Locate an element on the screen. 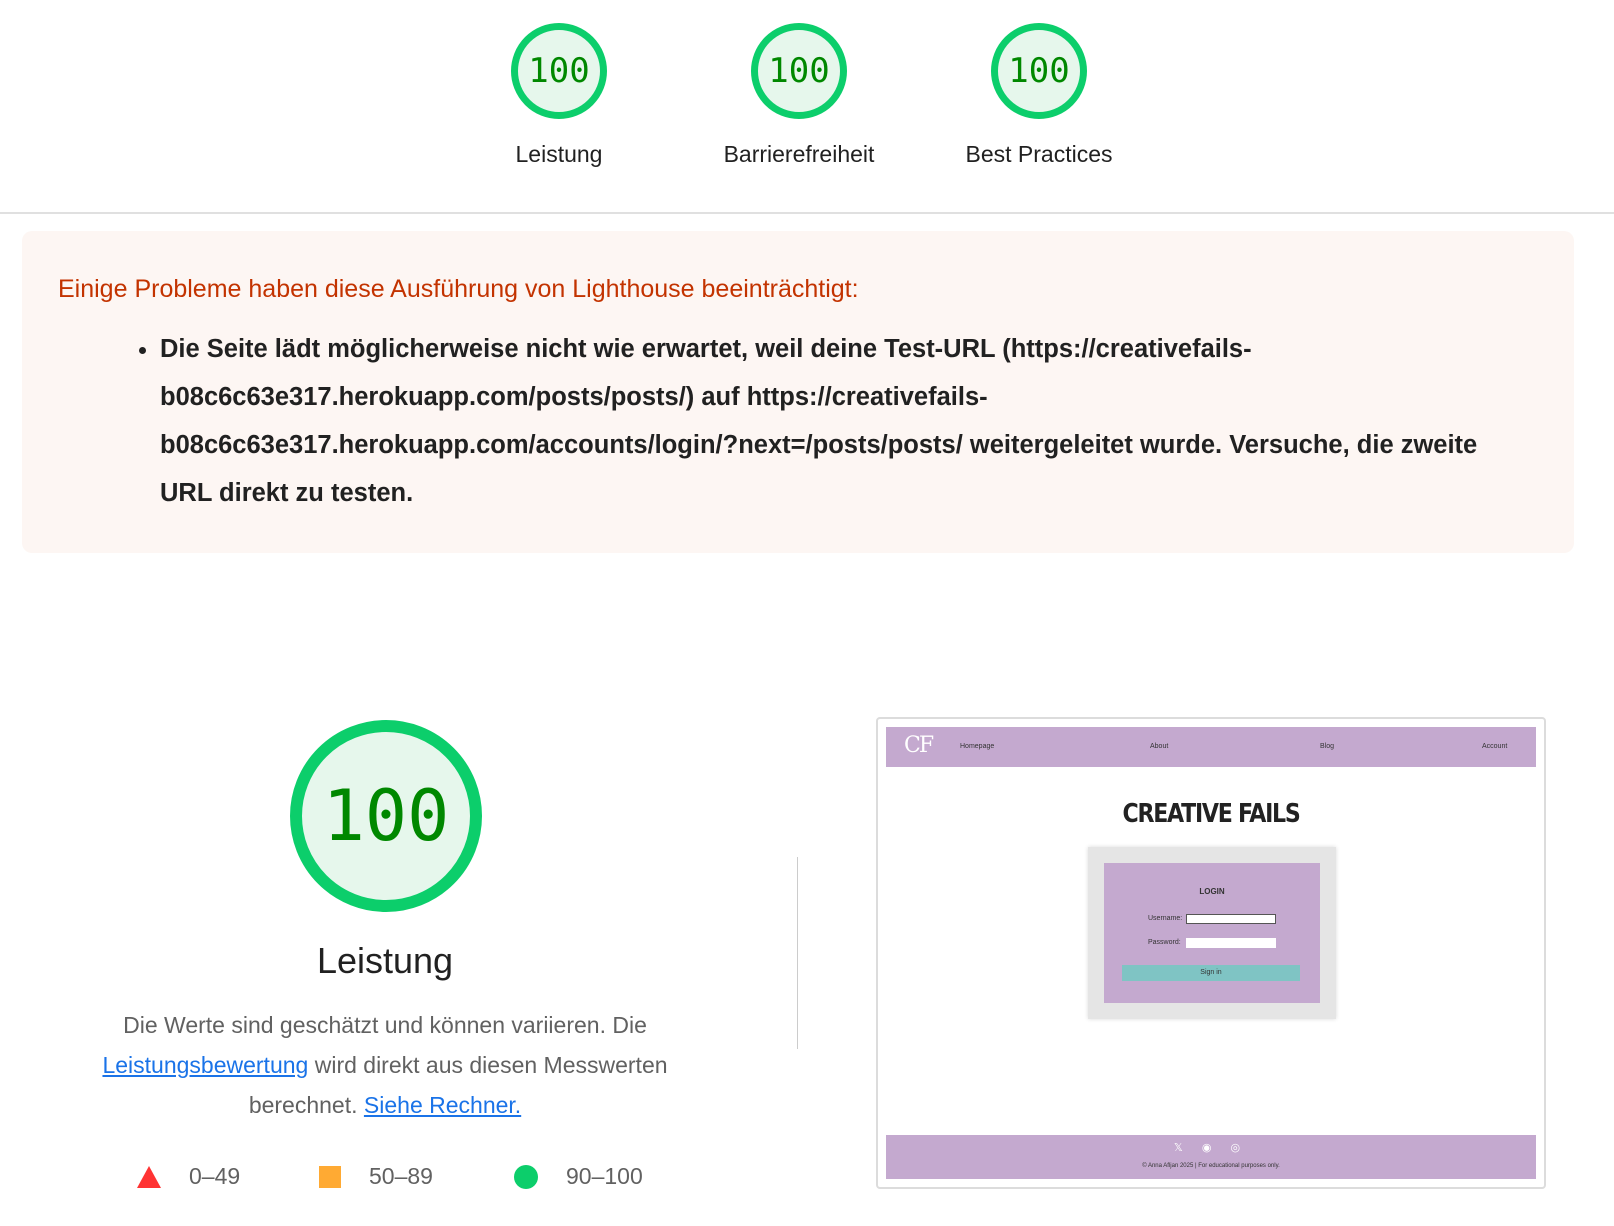  gauge-performance: 100 Leistung is located at coordinates (559, 95).